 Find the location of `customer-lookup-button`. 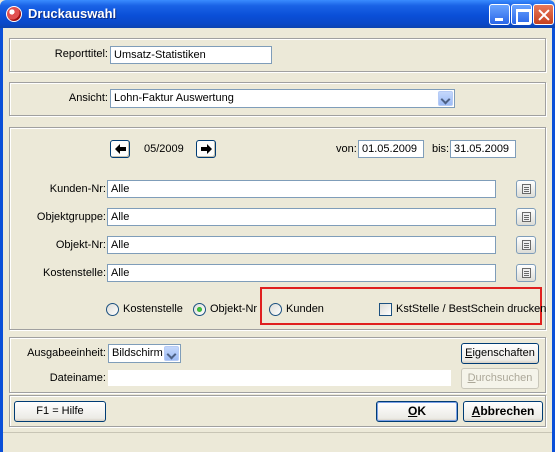

customer-lookup-button is located at coordinates (526, 189).